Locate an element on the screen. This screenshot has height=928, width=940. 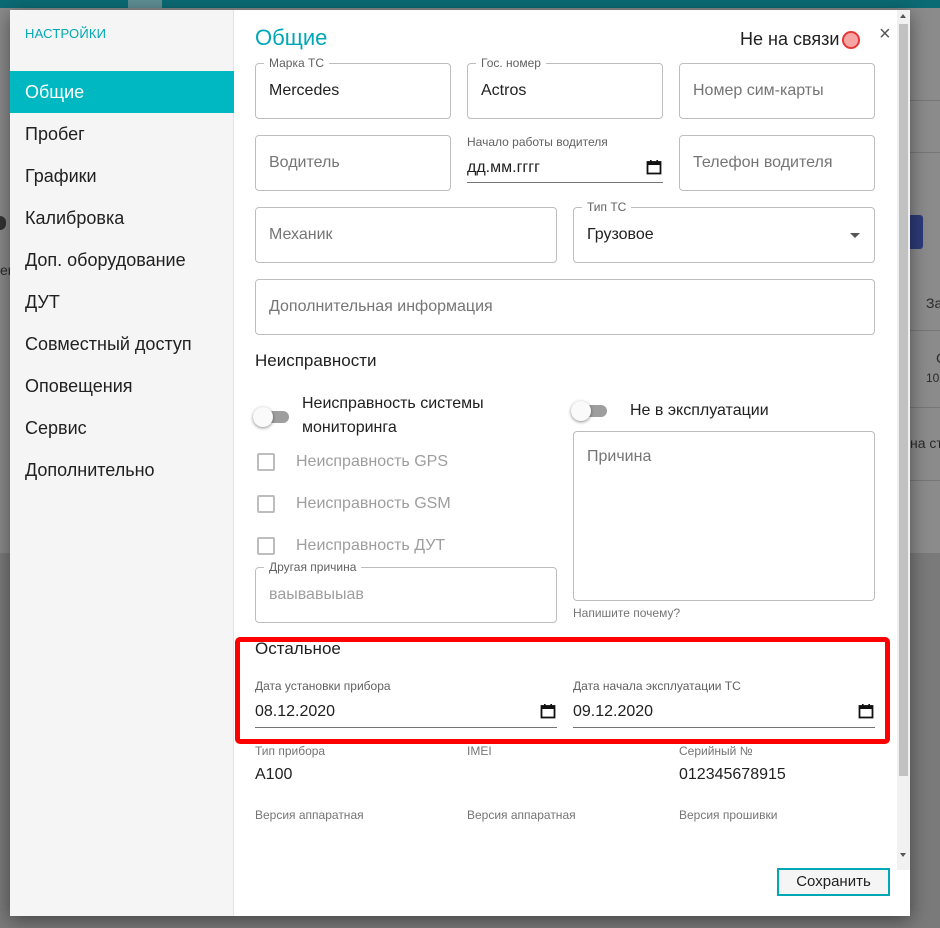
driver-field: Водитель is located at coordinates (353, 163).